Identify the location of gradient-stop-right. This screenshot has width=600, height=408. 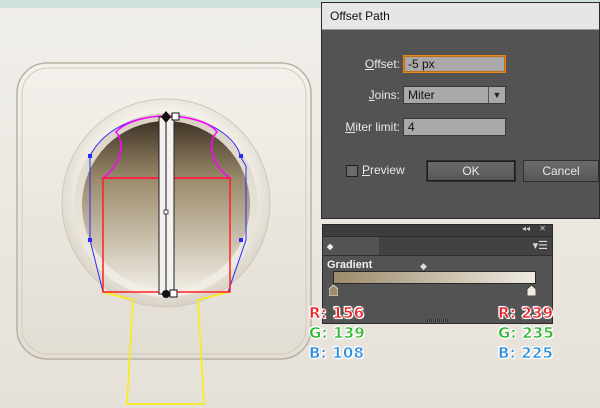
(531, 290).